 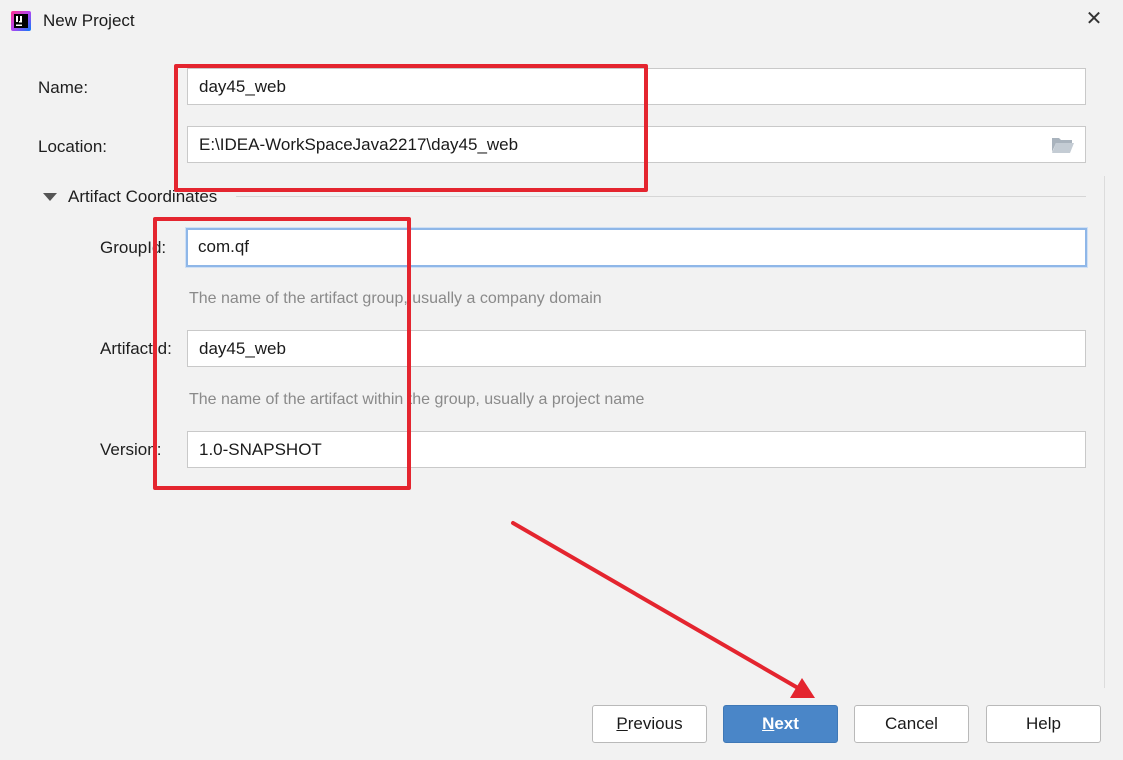 I want to click on annotation-arrow, so click(x=663, y=609).